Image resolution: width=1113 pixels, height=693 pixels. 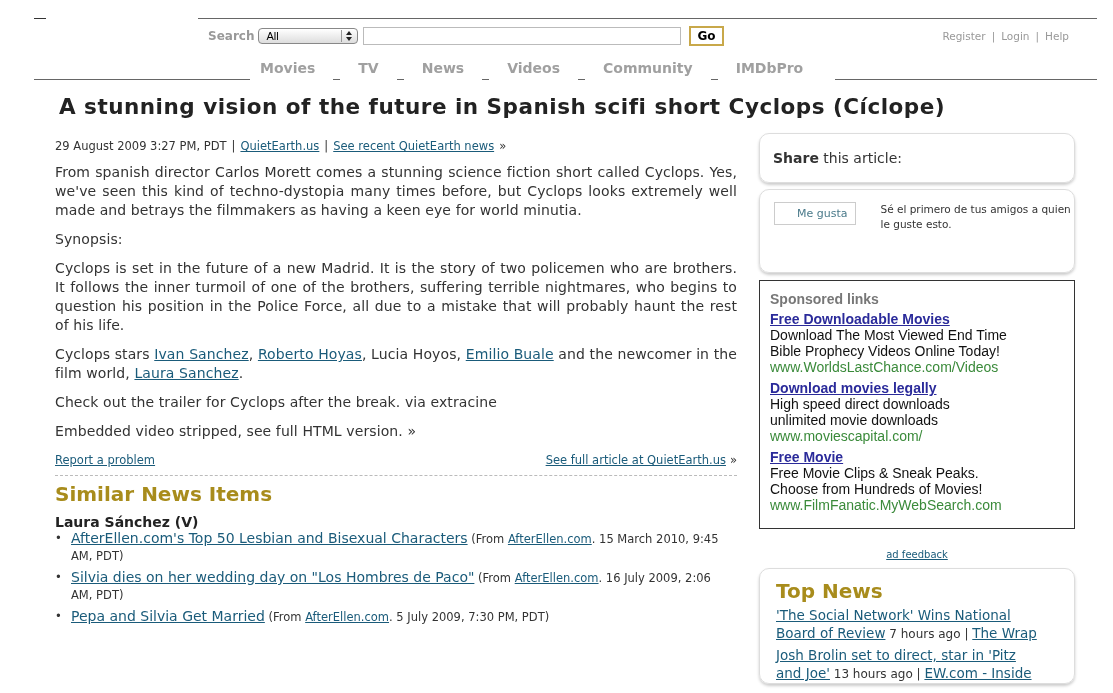 What do you see at coordinates (847, 436) in the screenshot?
I see `ad-url: www.moviescapital.com/` at bounding box center [847, 436].